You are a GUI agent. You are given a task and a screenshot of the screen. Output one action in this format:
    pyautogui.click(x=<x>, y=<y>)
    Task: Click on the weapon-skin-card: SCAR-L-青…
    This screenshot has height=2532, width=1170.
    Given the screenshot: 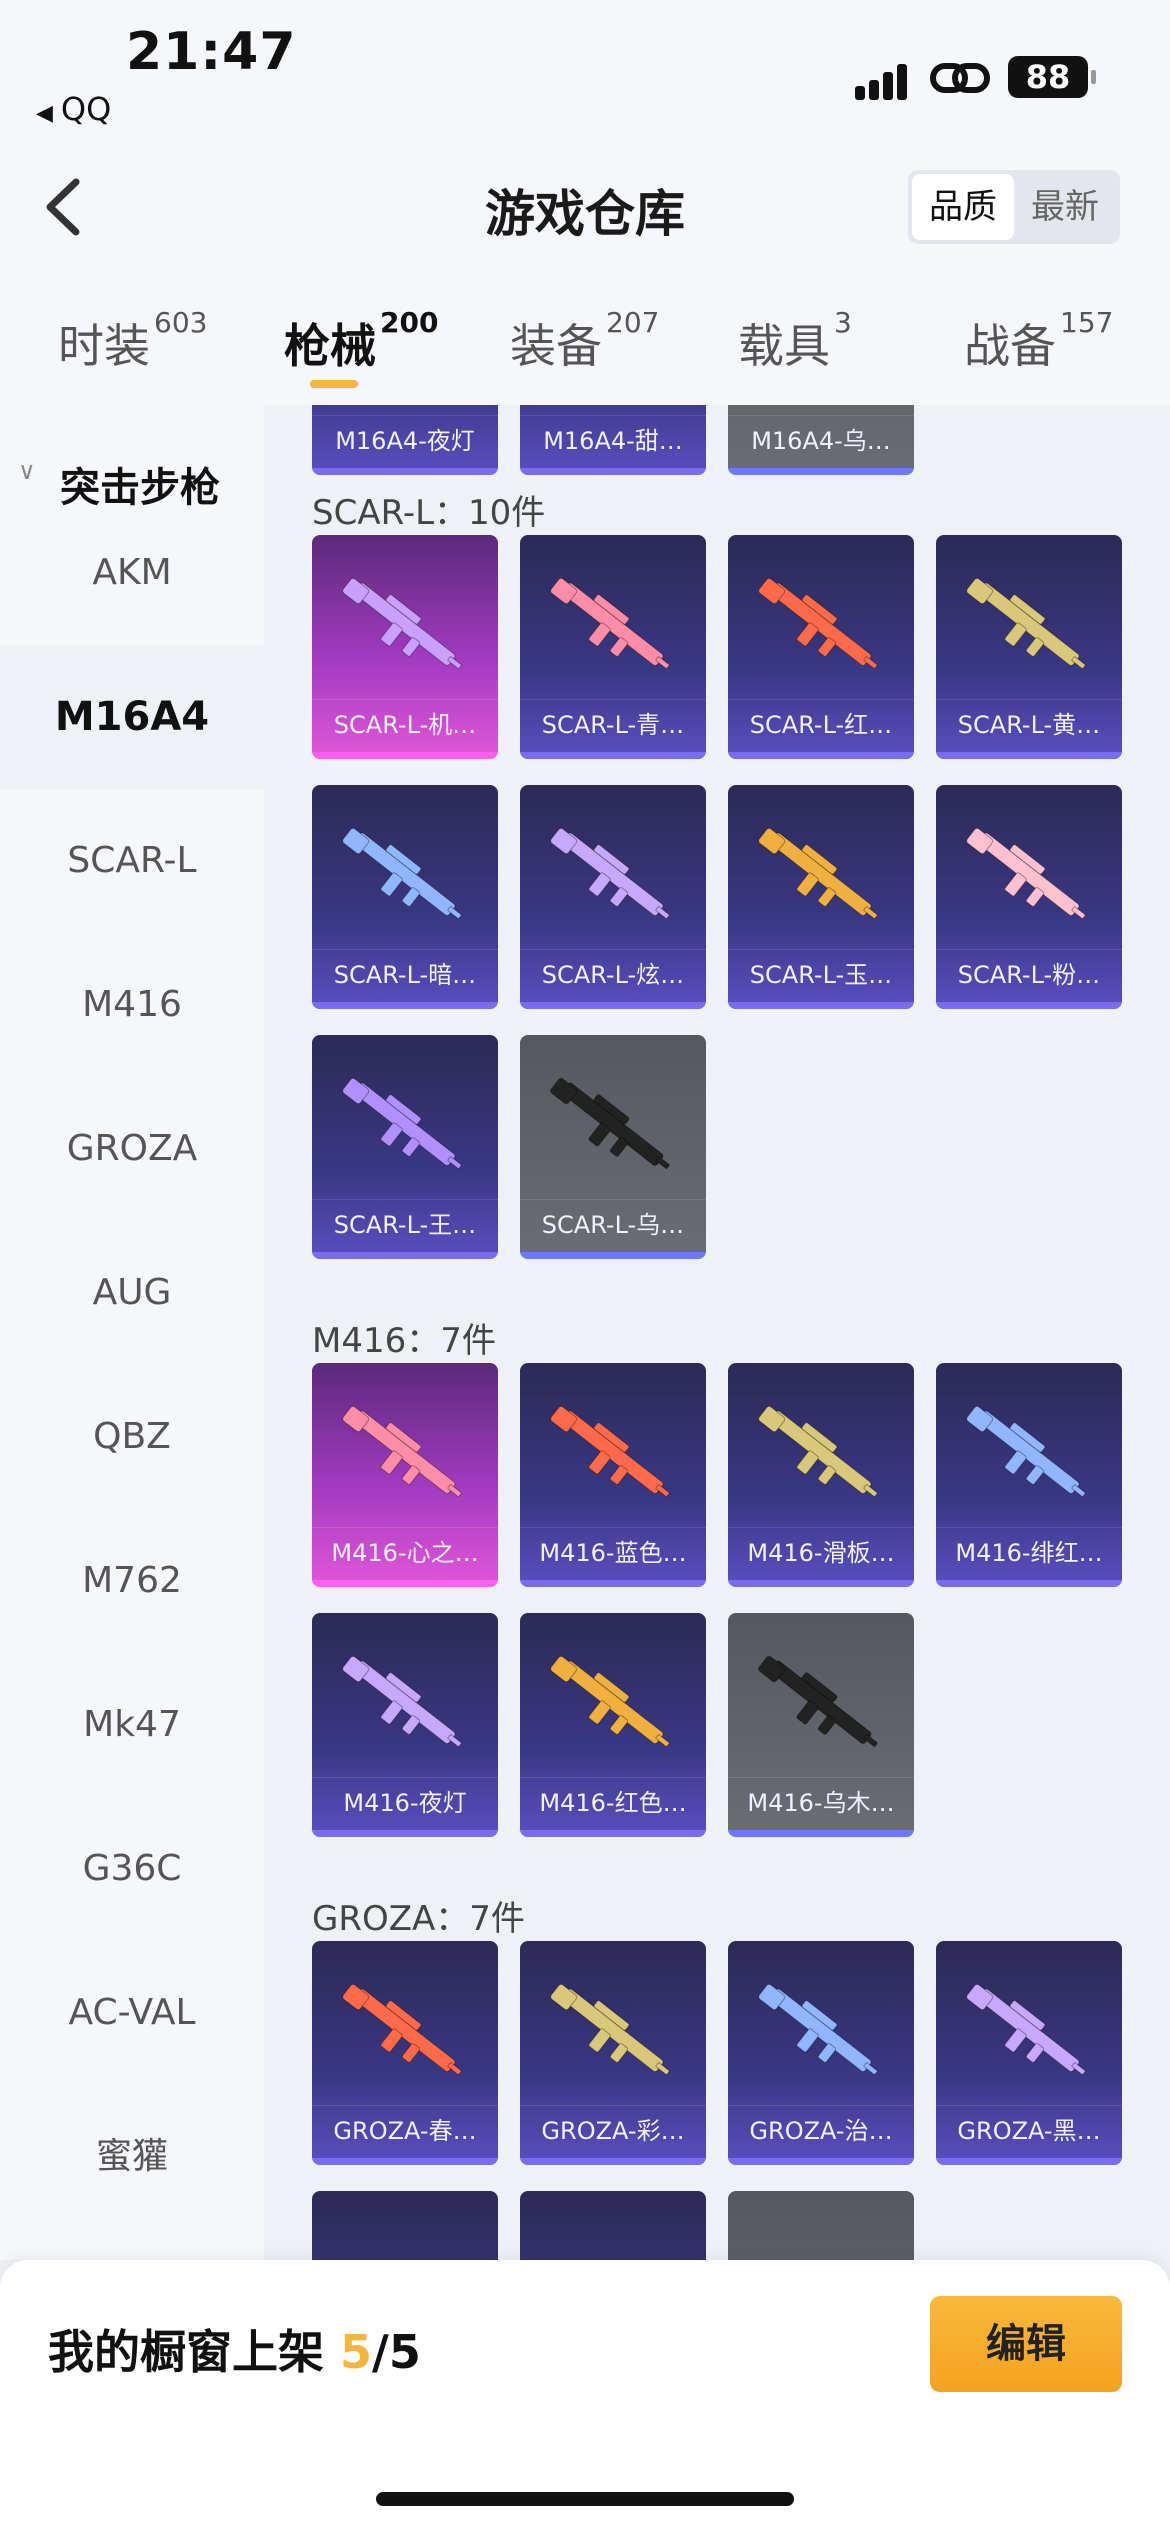 What is the action you would take?
    pyautogui.click(x=613, y=647)
    